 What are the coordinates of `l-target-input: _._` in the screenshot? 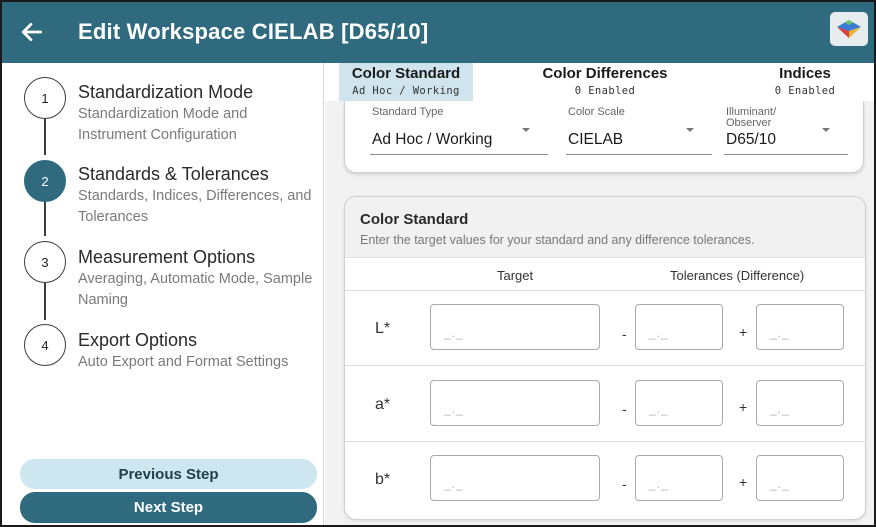 It's located at (515, 327).